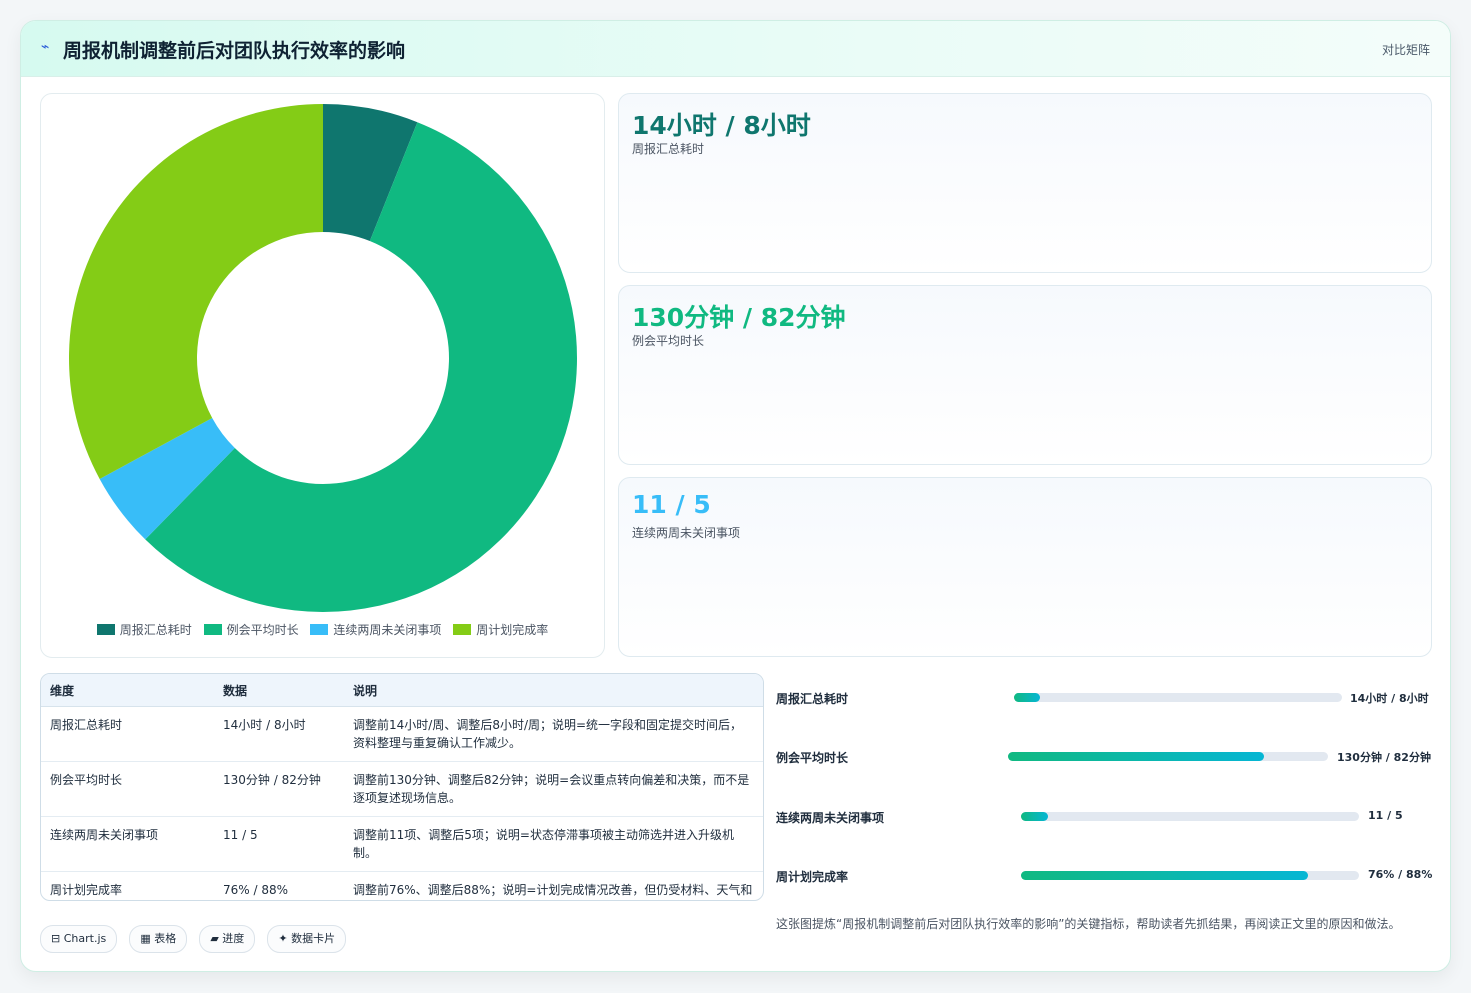  Describe the element at coordinates (1406, 49) in the screenshot. I see `comparison-matrix-link: 对比矩阵` at that location.